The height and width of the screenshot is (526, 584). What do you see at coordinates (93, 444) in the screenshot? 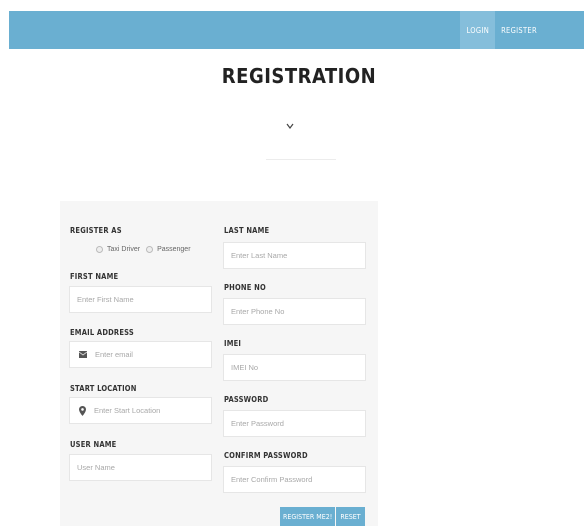
I see `user-name-label: USER NAME` at bounding box center [93, 444].